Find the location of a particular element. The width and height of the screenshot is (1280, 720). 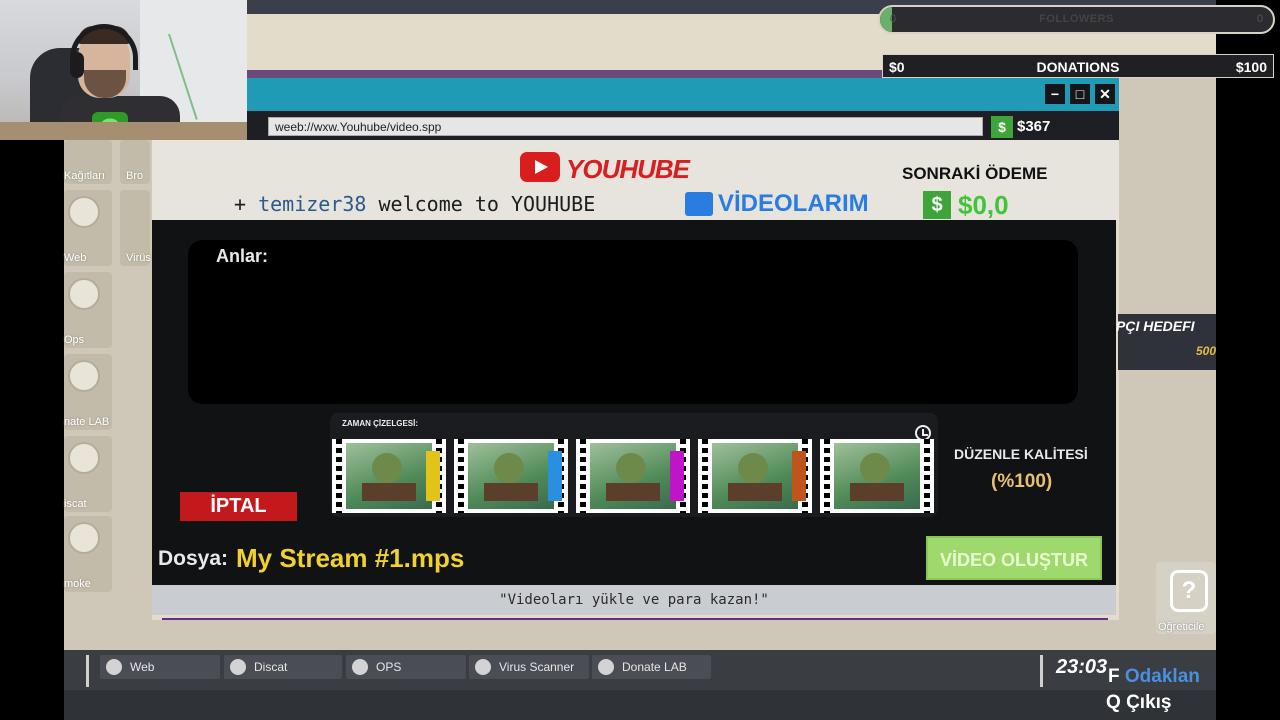

desktop-icon-label: Bro is located at coordinates (135, 176).